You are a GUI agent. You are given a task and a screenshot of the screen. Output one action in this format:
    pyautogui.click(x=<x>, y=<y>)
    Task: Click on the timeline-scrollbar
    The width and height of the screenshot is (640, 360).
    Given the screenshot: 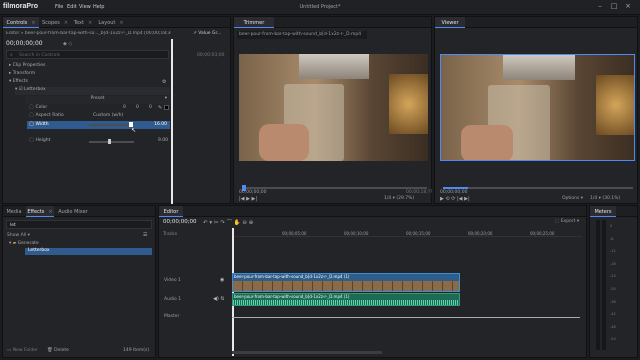 What is the action you would take?
    pyautogui.click(x=307, y=352)
    